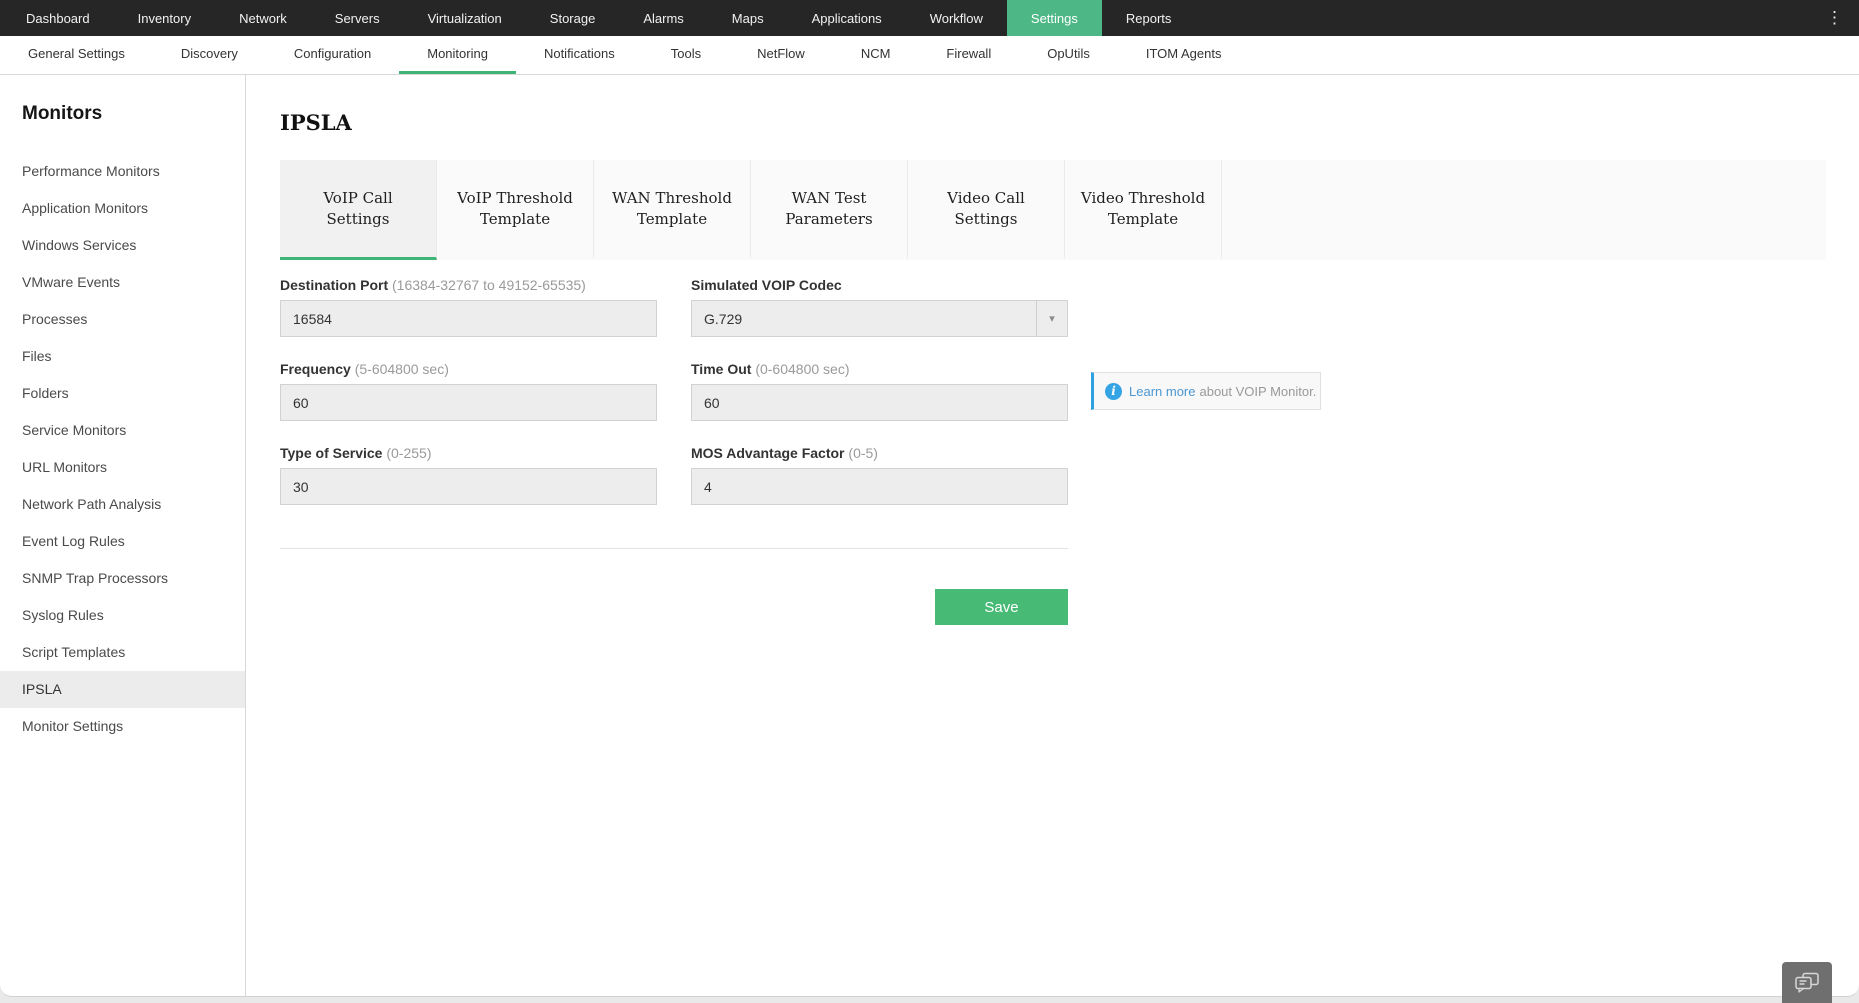  Describe the element at coordinates (122, 615) in the screenshot. I see `sidebar-item-syslog-rules: Syslog Rules` at that location.